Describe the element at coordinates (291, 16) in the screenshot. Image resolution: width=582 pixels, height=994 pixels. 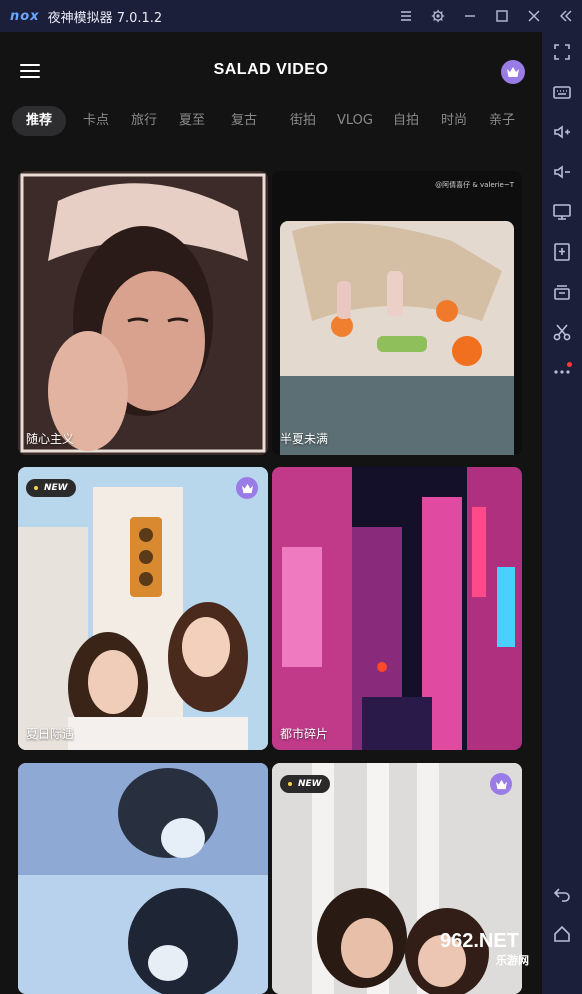
I see `emulator-titlebar: nox 夜神模拟器 7.0.1.2` at that location.